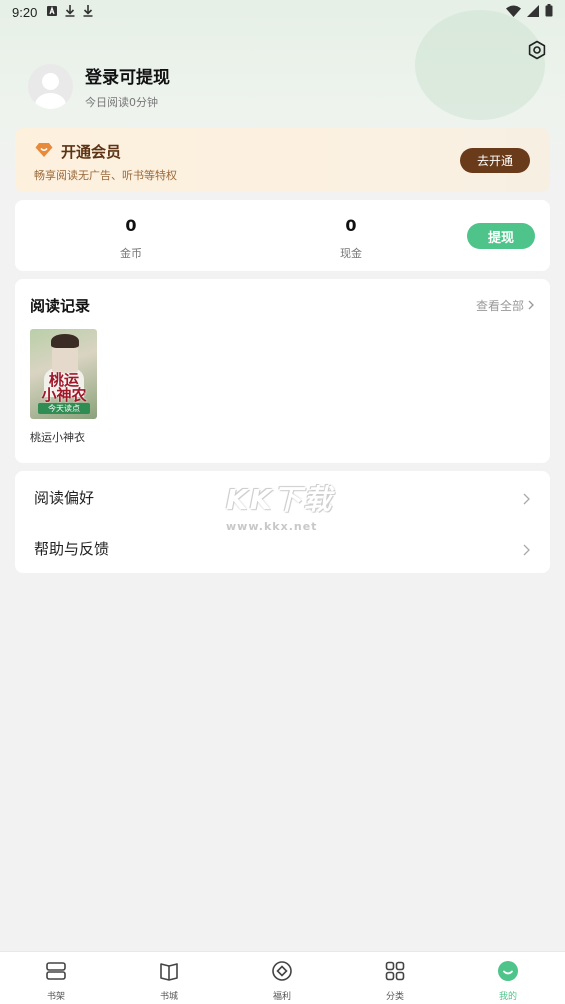 The height and width of the screenshot is (1004, 565). I want to click on book-store-icon, so click(169, 971).